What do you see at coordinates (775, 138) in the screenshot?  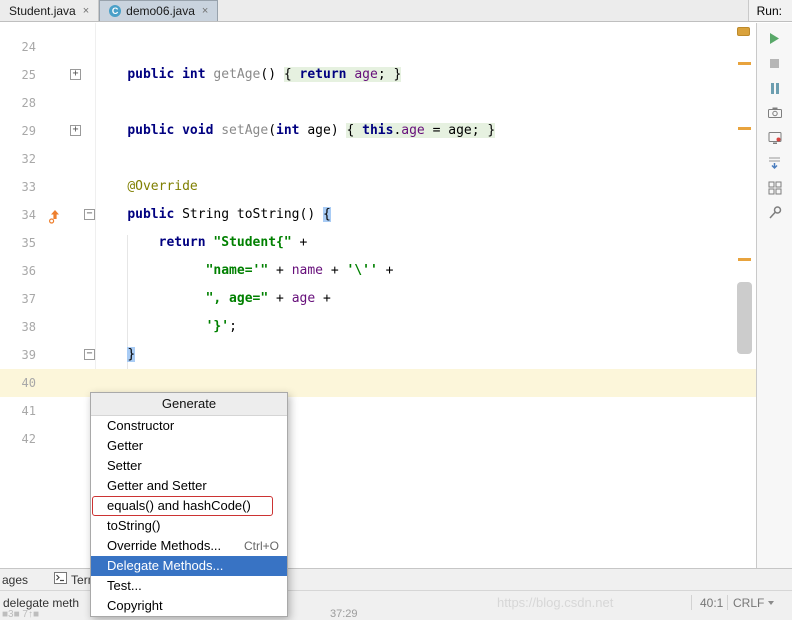 I see `settings-icon` at bounding box center [775, 138].